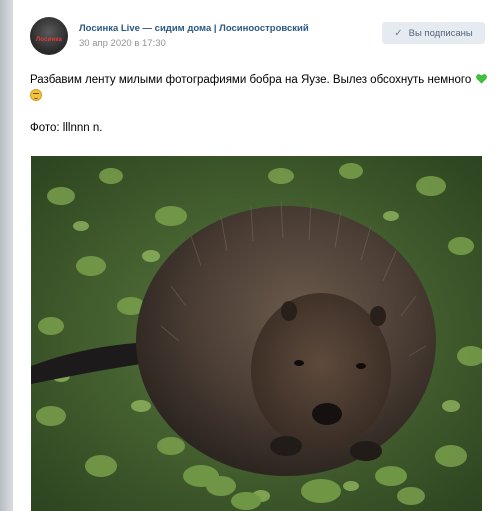 The image size is (500, 511). I want to click on page-background-edge, so click(6, 255).